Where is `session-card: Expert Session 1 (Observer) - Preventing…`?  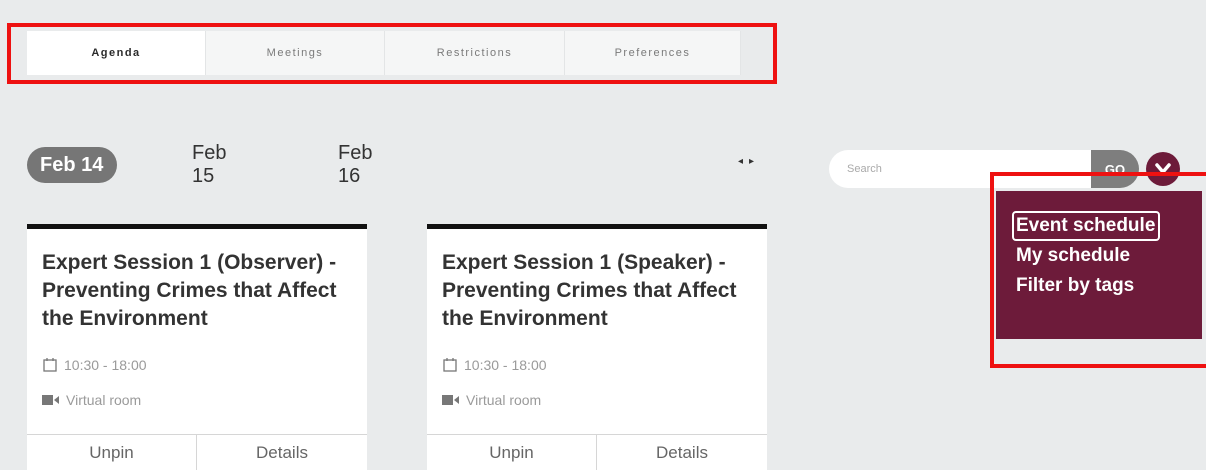 session-card: Expert Session 1 (Observer) - Preventing… is located at coordinates (197, 347).